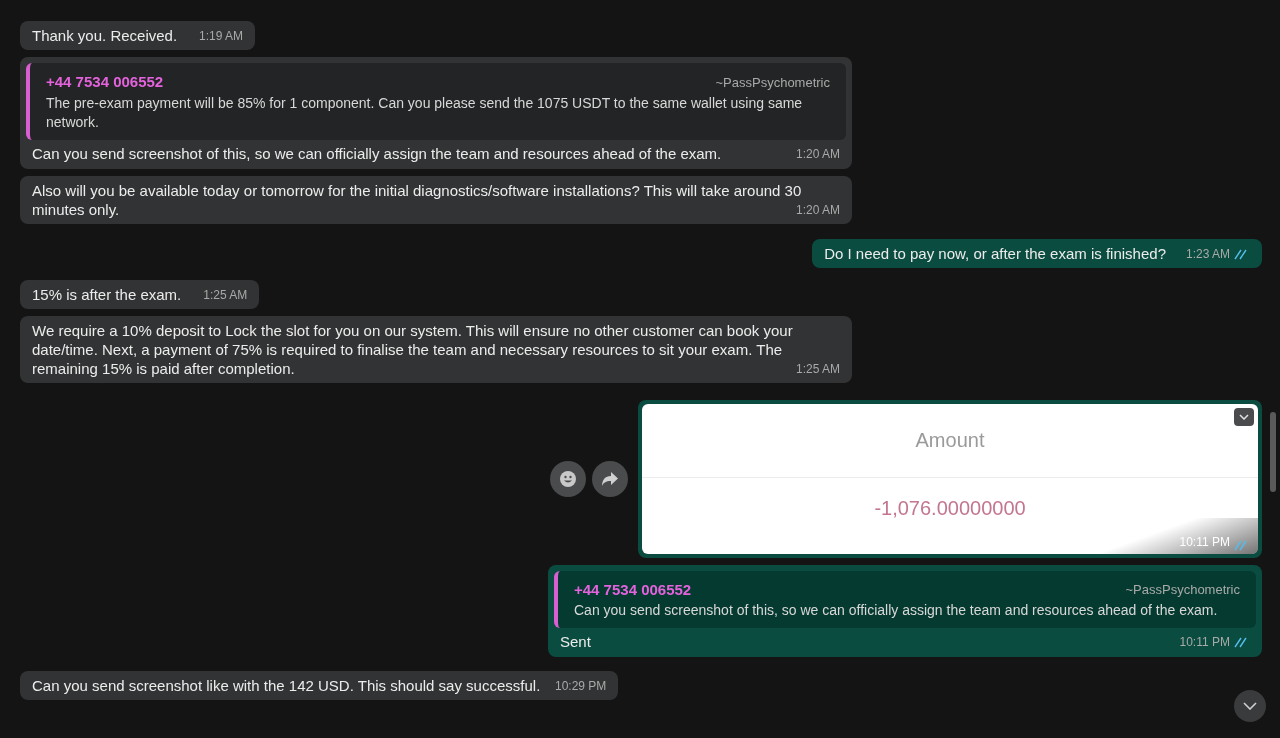 This screenshot has height=738, width=1280. I want to click on emoji-reaction-button, so click(568, 478).